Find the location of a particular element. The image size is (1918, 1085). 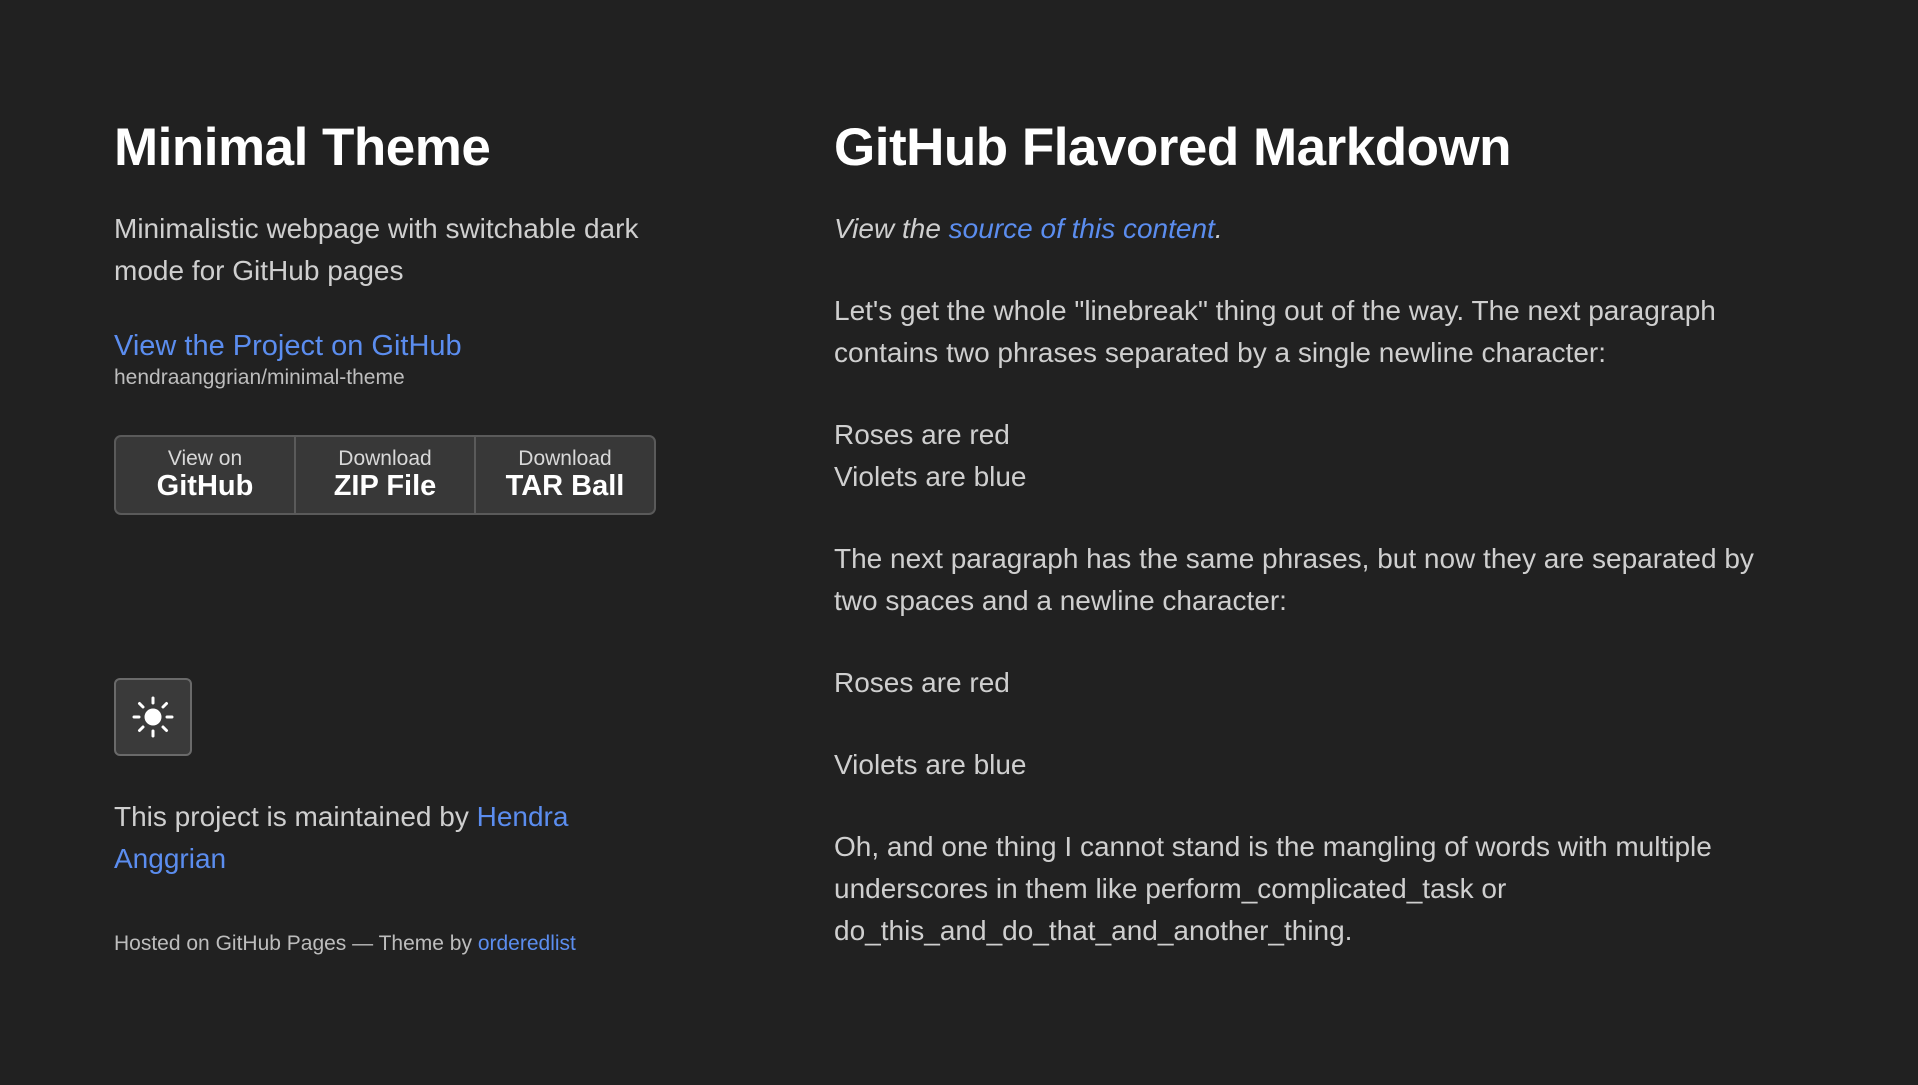

hosted-prefix: Hosted on GitHub Pages — Theme by is located at coordinates (296, 943).